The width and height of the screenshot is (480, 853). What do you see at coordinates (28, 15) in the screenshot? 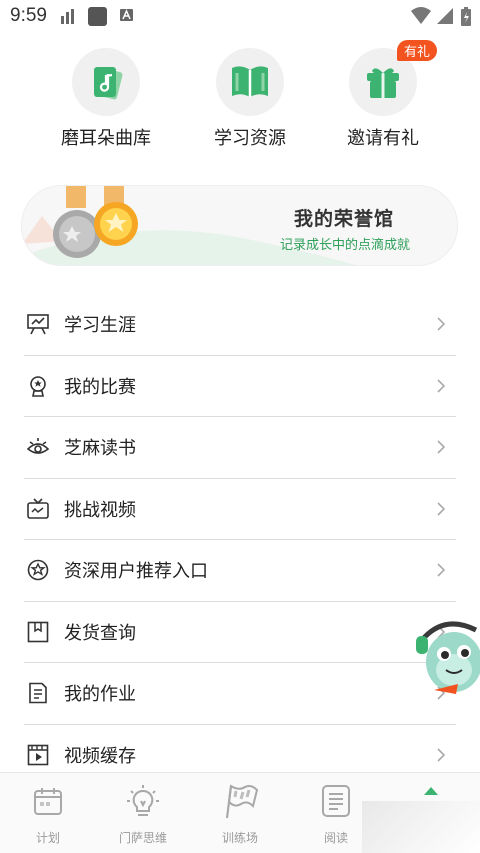
I see `status-time: 9:59` at bounding box center [28, 15].